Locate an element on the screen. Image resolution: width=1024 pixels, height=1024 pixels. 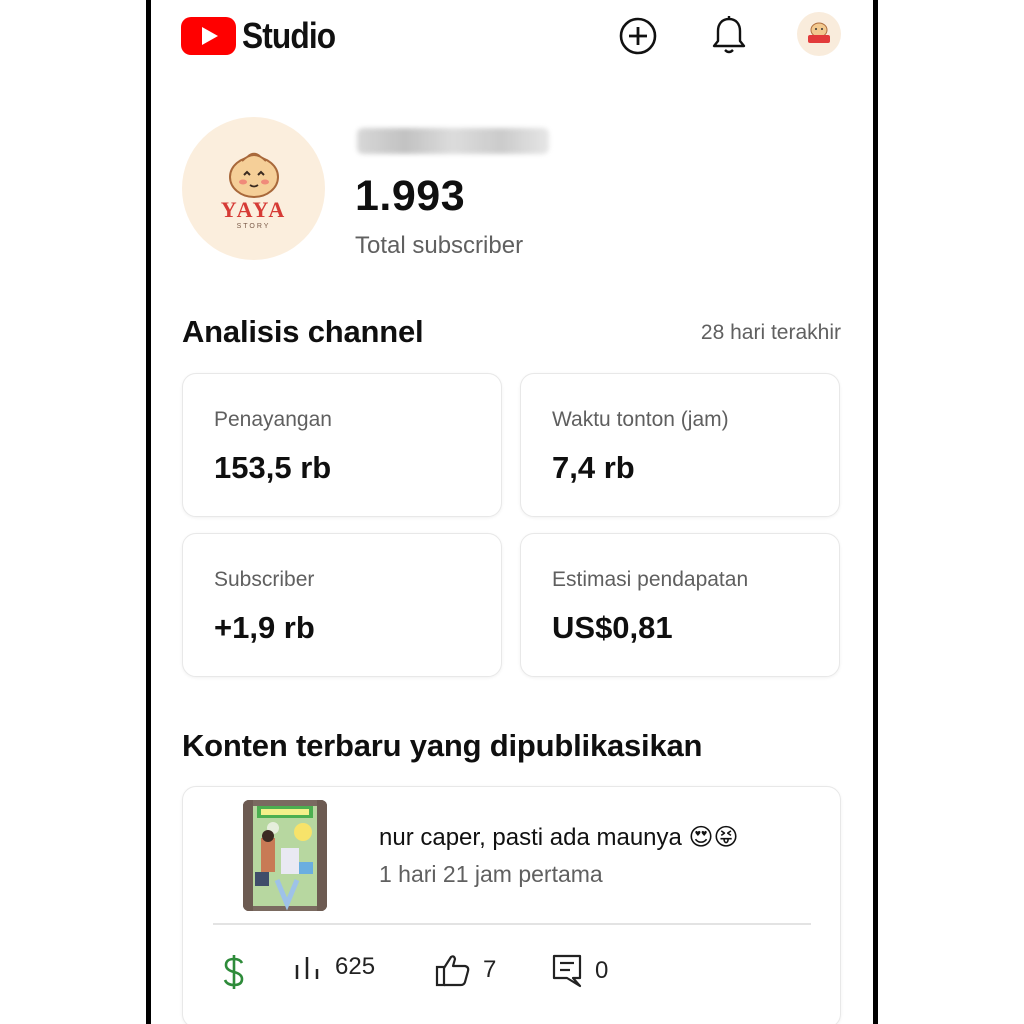
notifications-button is located at coordinates (729, 36).